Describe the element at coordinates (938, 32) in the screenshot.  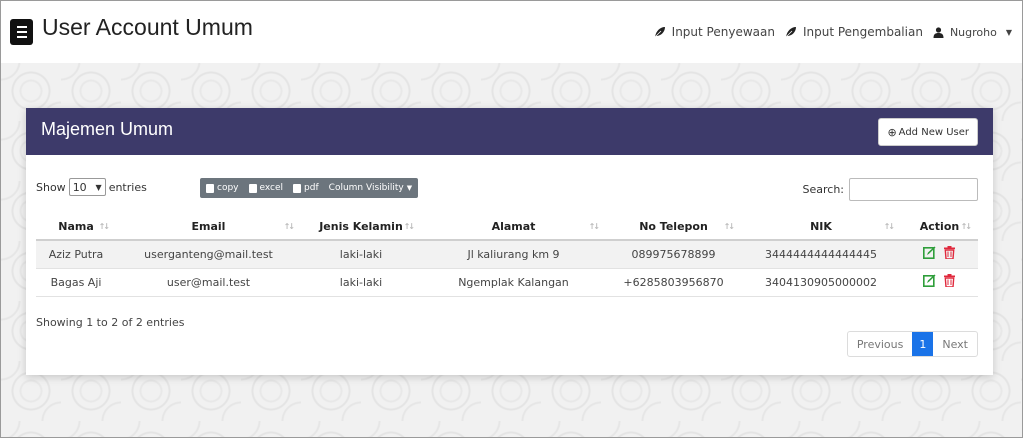
I see `user-icon` at that location.